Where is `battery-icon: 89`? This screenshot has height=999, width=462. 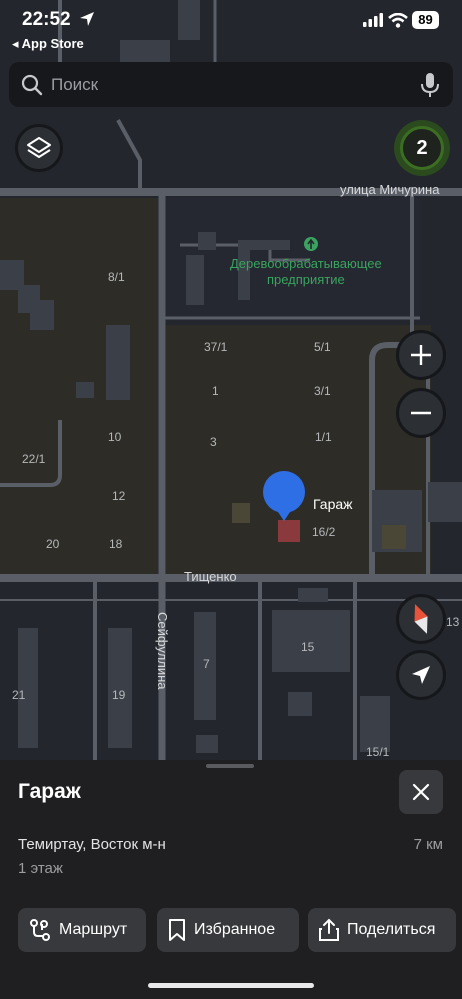
battery-icon: 89 is located at coordinates (425, 20).